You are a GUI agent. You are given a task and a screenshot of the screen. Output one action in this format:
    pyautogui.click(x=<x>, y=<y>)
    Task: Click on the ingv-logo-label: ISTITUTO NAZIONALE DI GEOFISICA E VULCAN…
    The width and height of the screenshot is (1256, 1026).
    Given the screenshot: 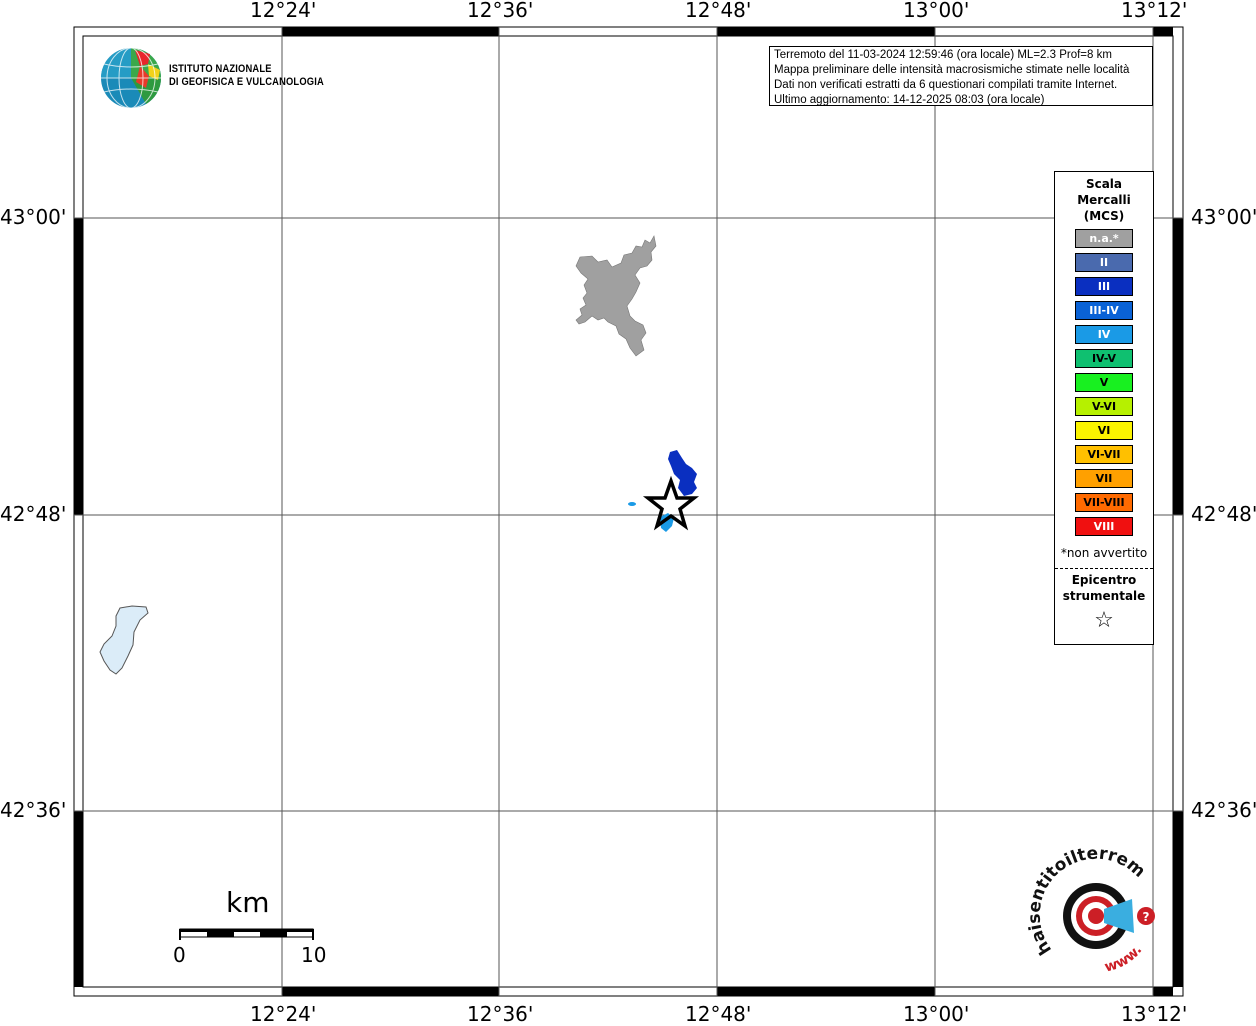 What is the action you would take?
    pyautogui.click(x=246, y=76)
    